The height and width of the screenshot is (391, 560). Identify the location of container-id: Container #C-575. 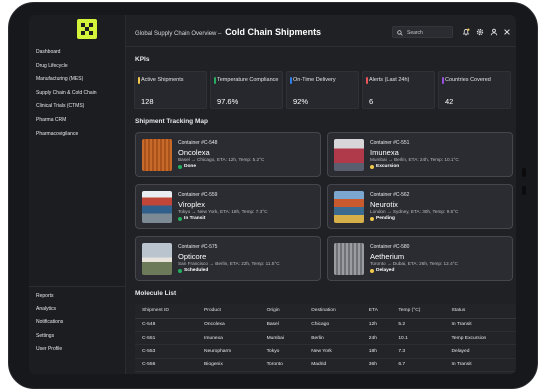
(198, 247).